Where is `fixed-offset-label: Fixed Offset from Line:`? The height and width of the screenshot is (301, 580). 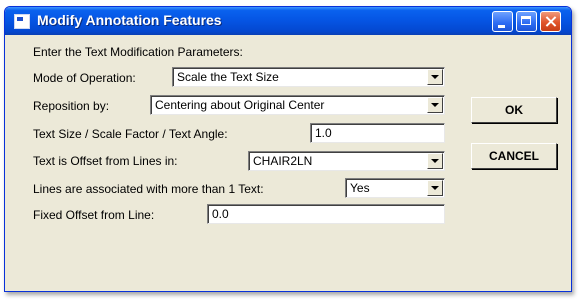 fixed-offset-label: Fixed Offset from Line: is located at coordinates (94, 215).